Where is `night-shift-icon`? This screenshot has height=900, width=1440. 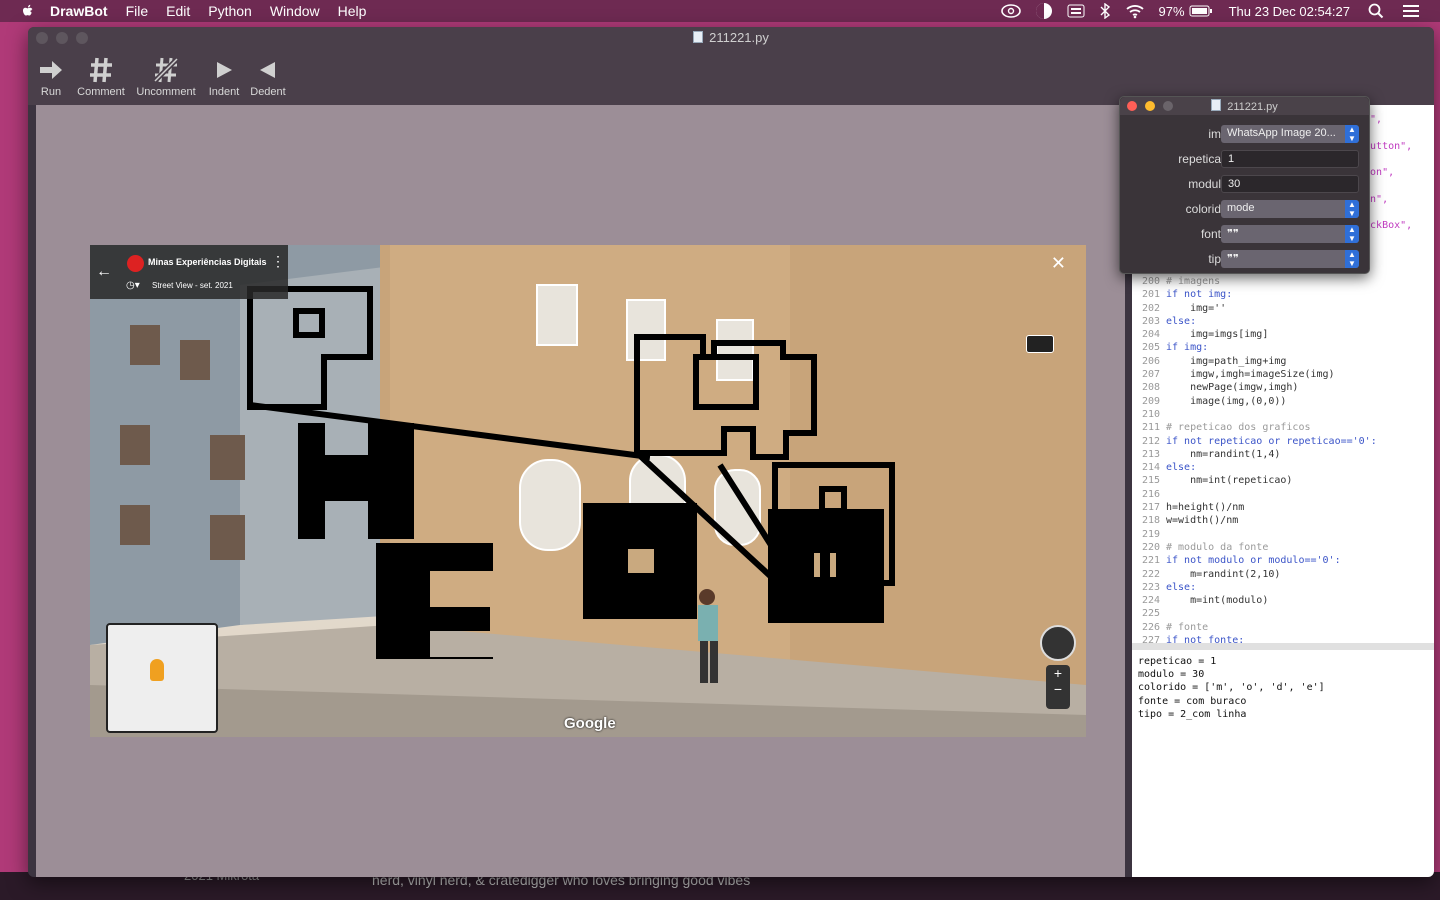 night-shift-icon is located at coordinates (1044, 11).